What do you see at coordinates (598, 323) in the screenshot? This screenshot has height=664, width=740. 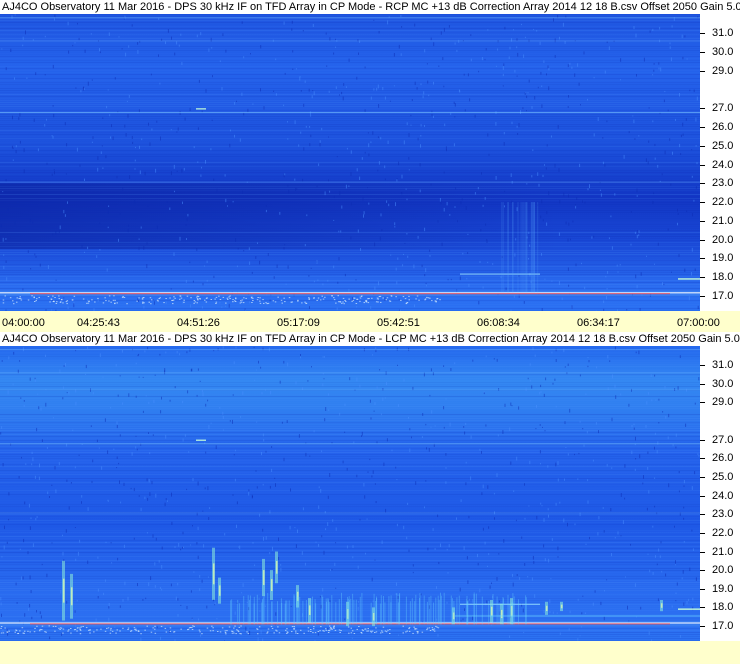 I see `time-tick-label: 06:34:17` at bounding box center [598, 323].